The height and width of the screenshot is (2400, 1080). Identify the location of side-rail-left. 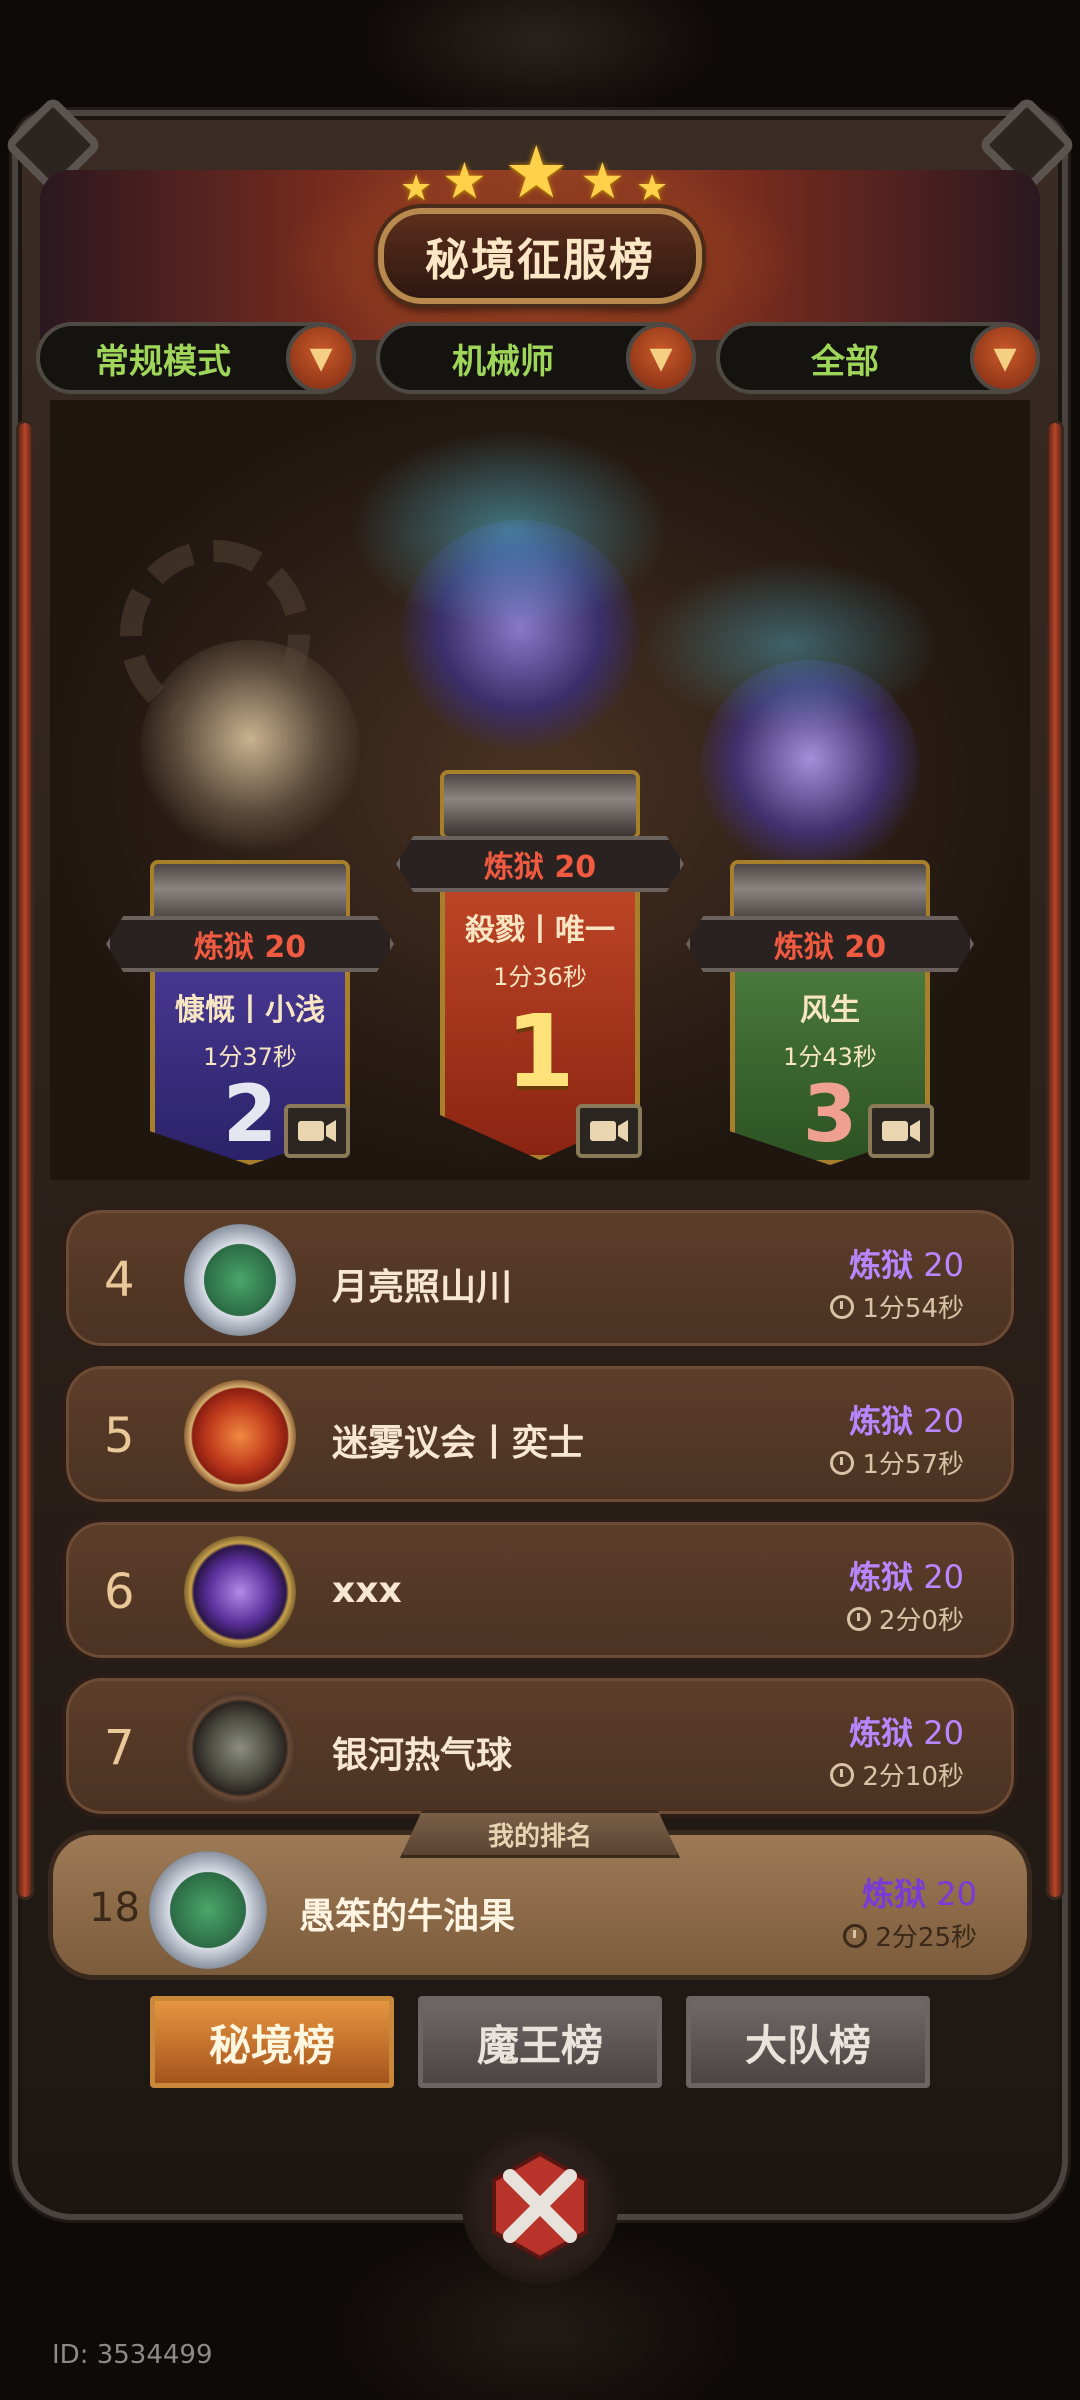
(25, 1160).